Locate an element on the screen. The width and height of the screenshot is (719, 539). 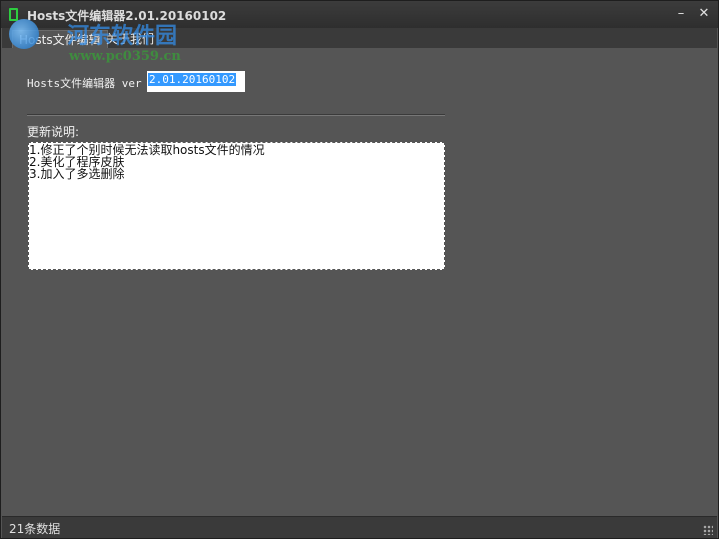
app-icon is located at coordinates (13, 14).